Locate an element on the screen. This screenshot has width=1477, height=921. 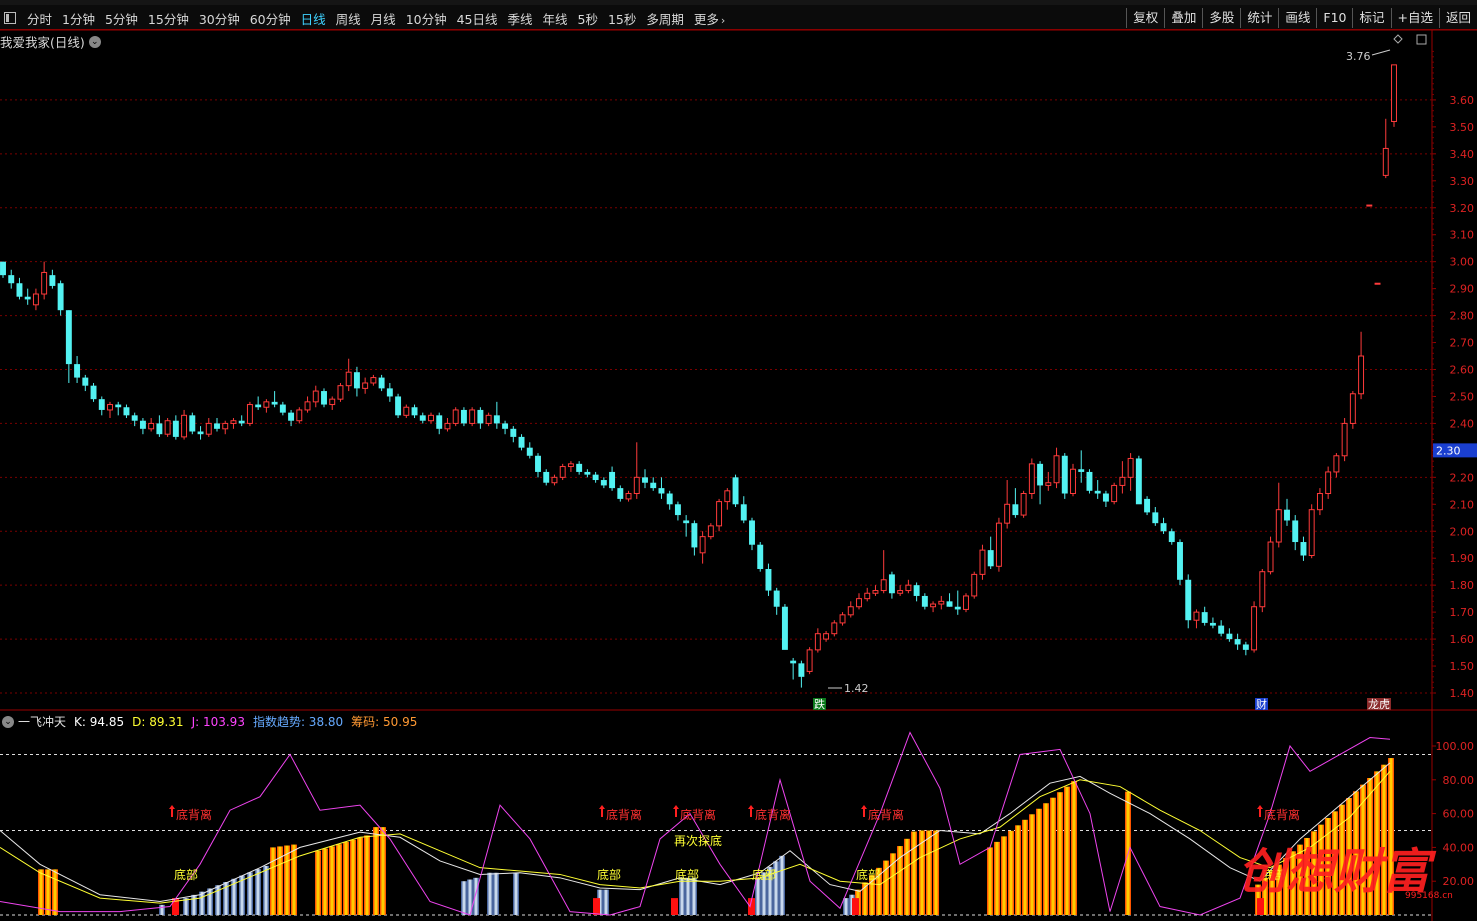
tool-button-3: 统计 is located at coordinates (1259, 18).